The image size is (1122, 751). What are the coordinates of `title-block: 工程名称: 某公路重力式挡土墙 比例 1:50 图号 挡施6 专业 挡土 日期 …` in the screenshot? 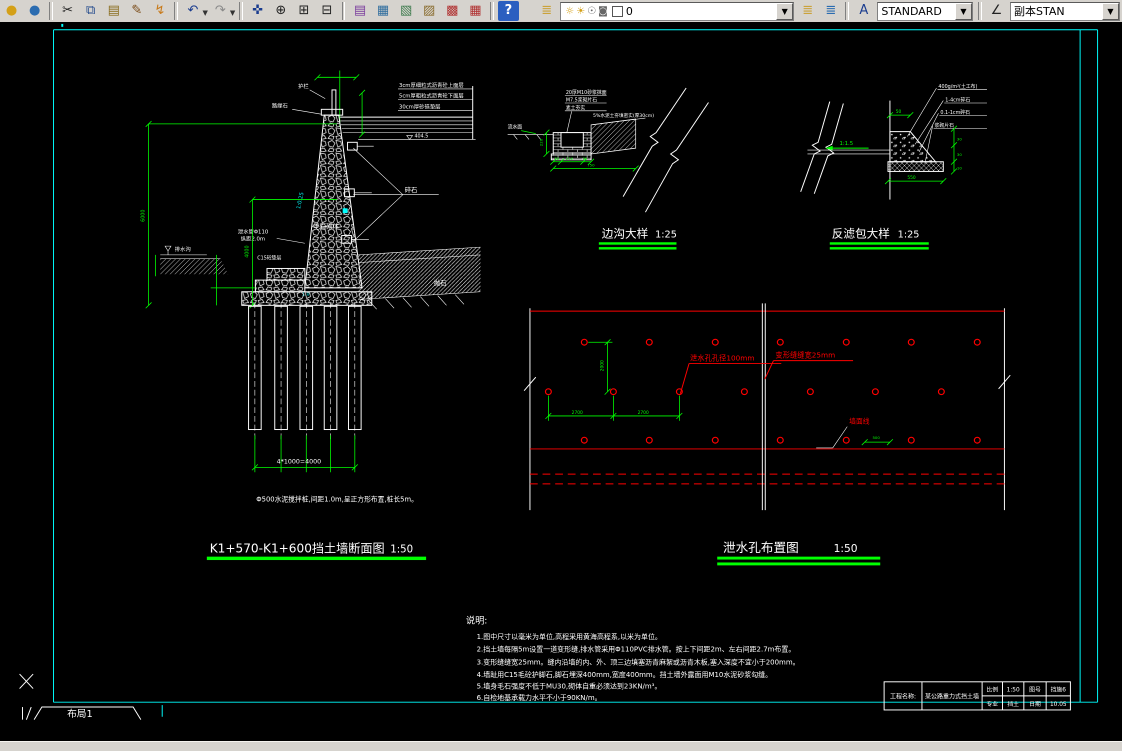 It's located at (977, 696).